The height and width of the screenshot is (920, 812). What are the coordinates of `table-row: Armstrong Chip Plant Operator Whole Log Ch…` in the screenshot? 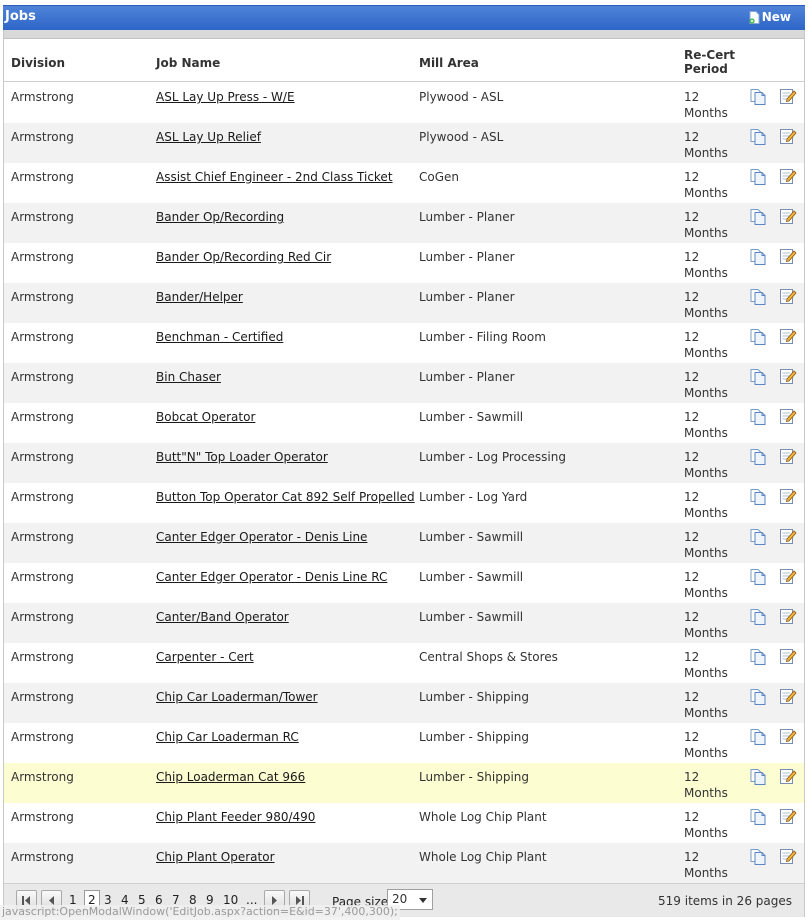 It's located at (404, 863).